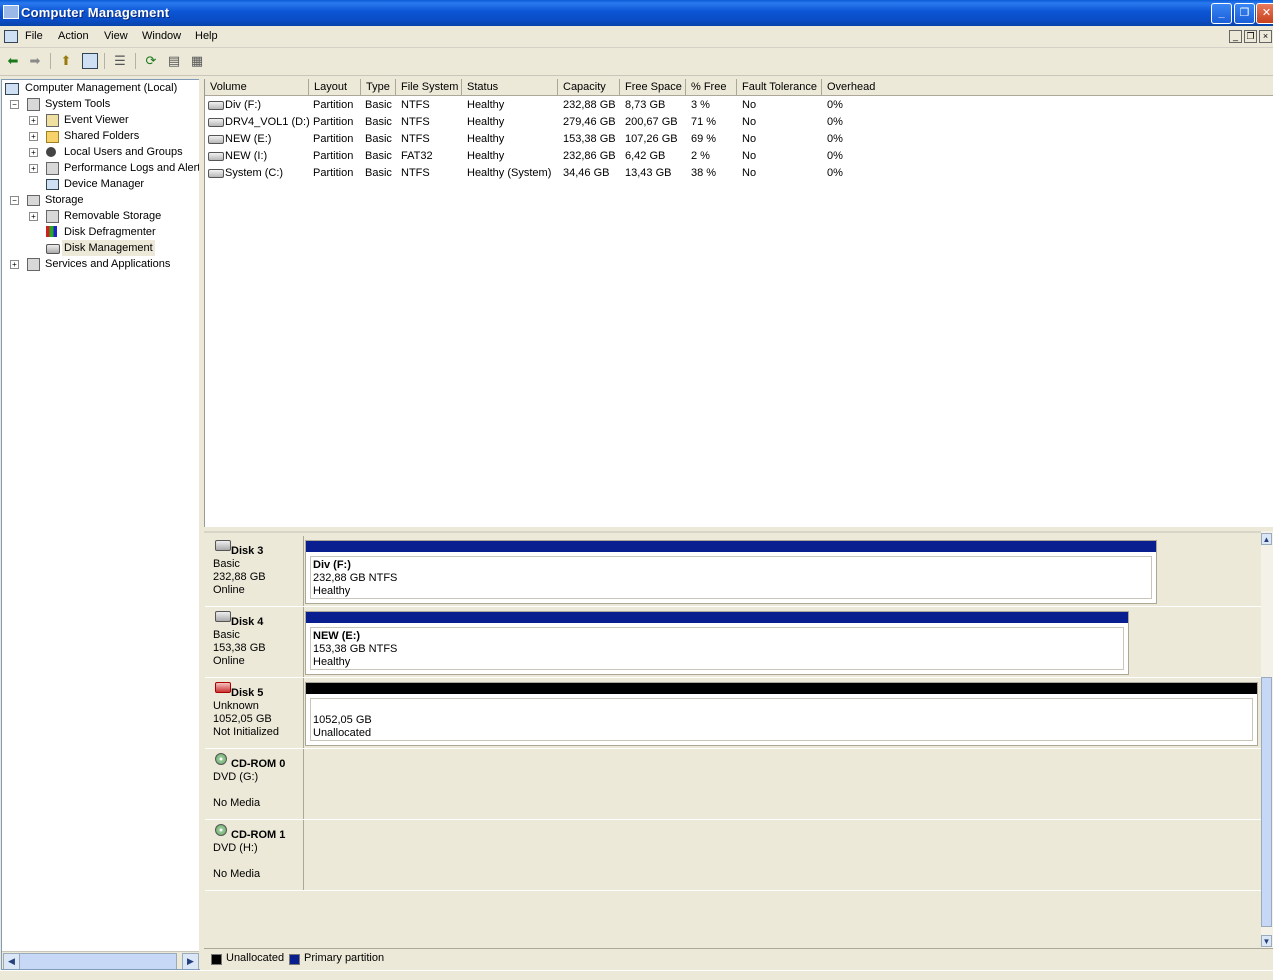  What do you see at coordinates (221, 830) in the screenshot?
I see `cdrom-icon` at bounding box center [221, 830].